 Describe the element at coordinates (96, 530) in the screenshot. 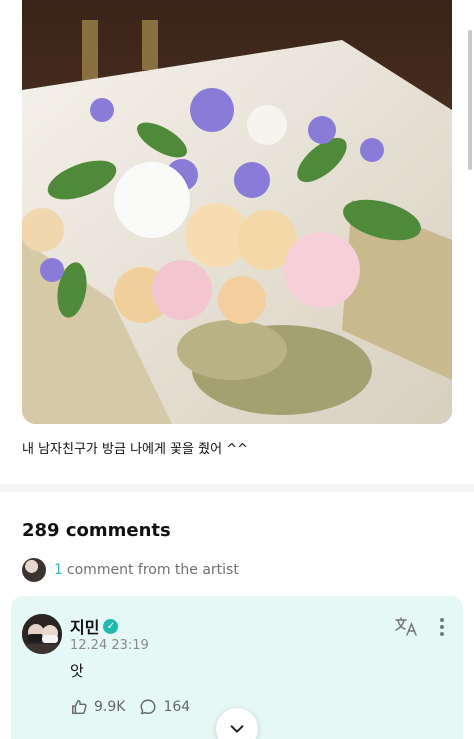

I see `comments-count: 289 comments` at that location.